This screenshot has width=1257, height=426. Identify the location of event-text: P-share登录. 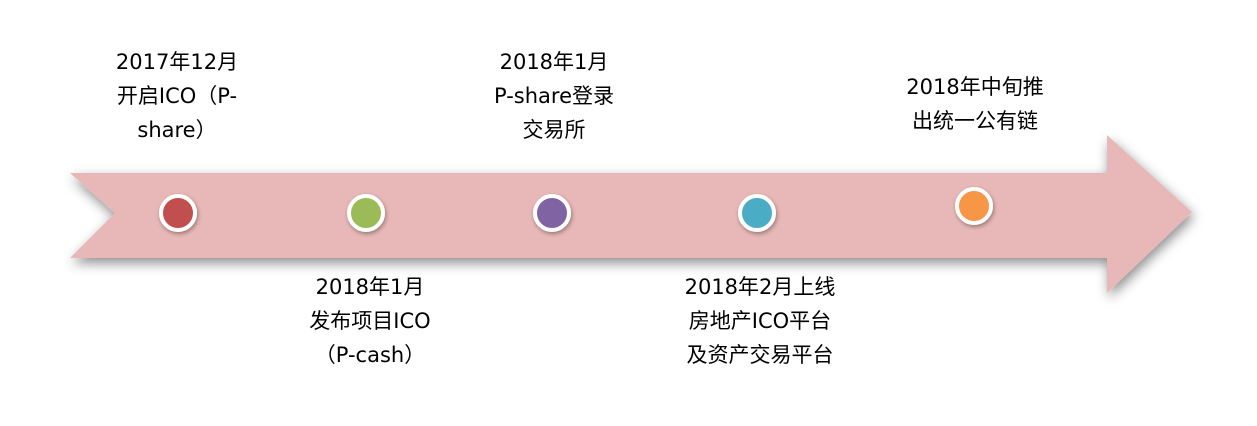
(554, 96).